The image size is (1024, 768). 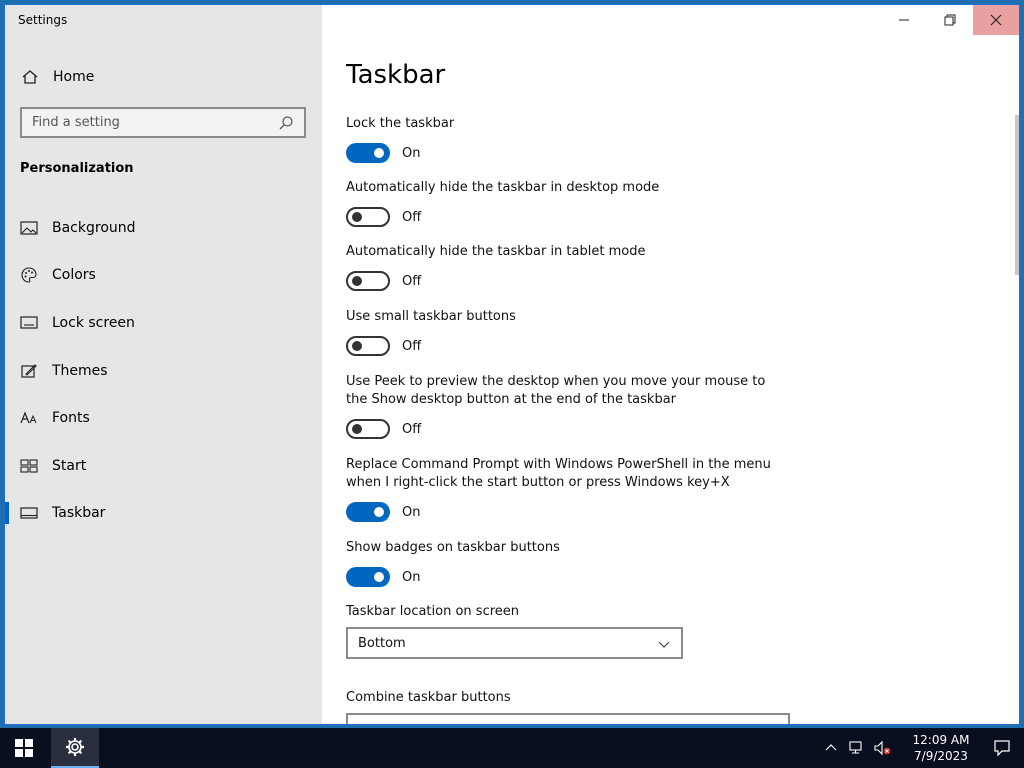 What do you see at coordinates (368, 281) in the screenshot?
I see `autohide-tablet-toggle` at bounding box center [368, 281].